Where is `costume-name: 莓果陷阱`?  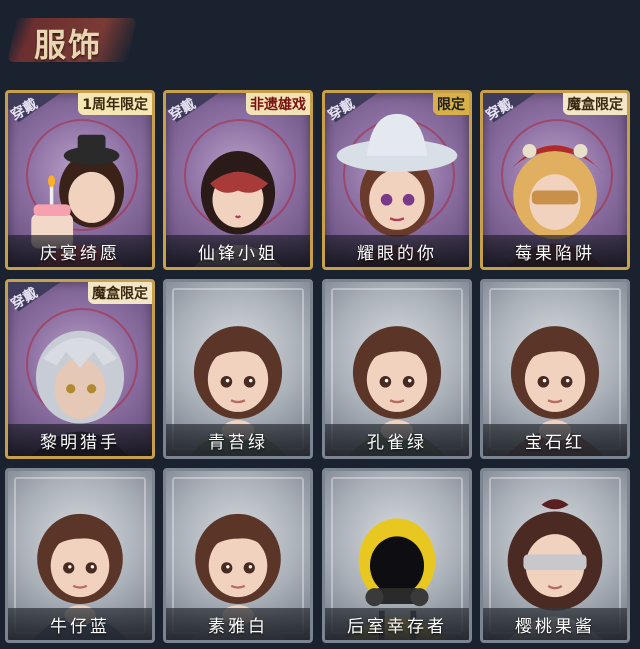
costume-name: 莓果陷阱 is located at coordinates (555, 253).